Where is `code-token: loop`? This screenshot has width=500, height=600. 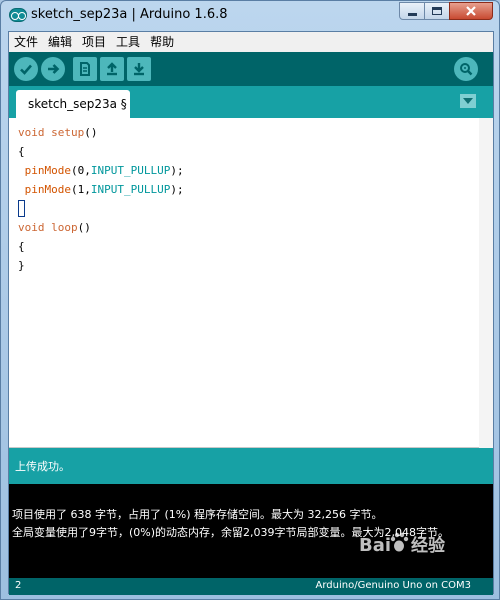
code-token: loop is located at coordinates (64, 227).